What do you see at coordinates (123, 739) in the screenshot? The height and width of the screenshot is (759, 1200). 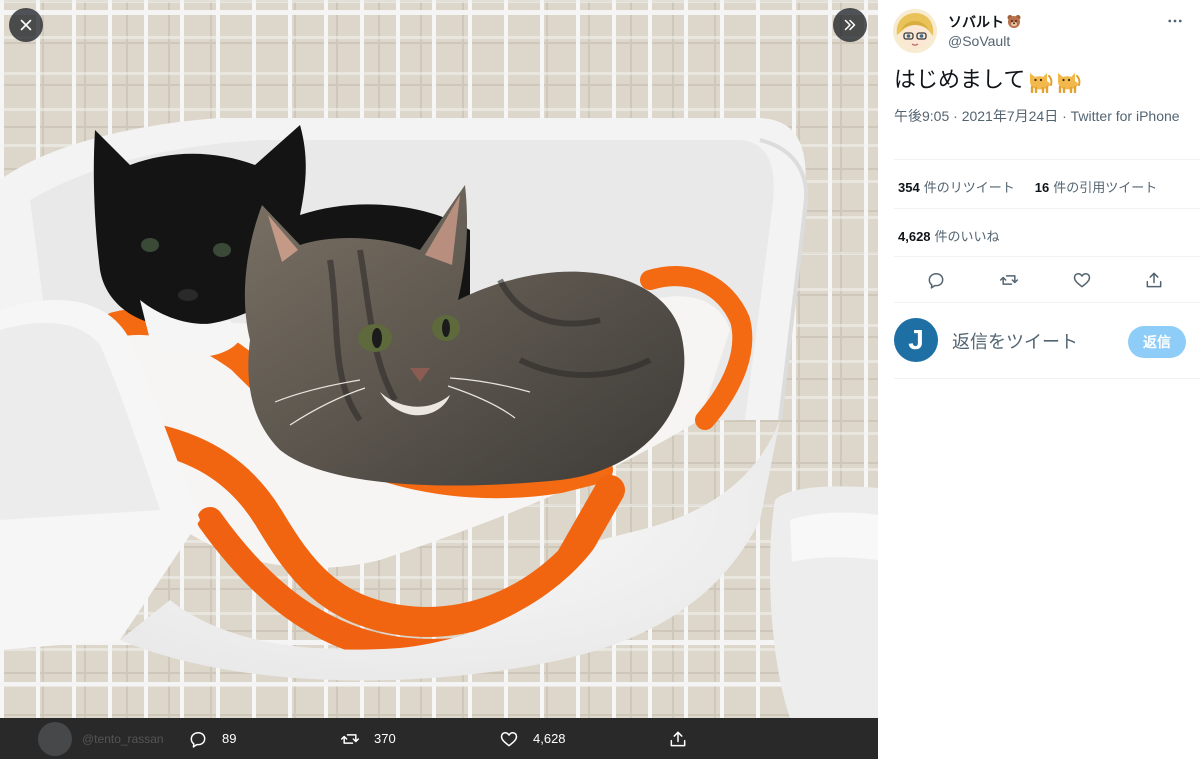 I see `ghost-handle: @tento_rassan` at bounding box center [123, 739].